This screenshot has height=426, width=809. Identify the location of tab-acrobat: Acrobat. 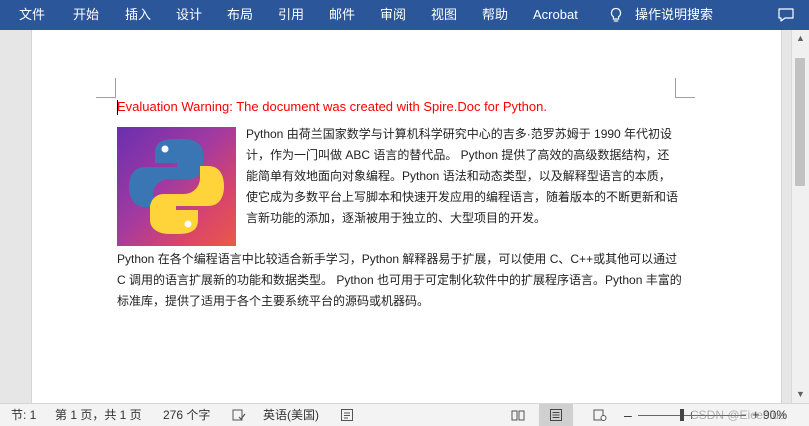
(555, 15).